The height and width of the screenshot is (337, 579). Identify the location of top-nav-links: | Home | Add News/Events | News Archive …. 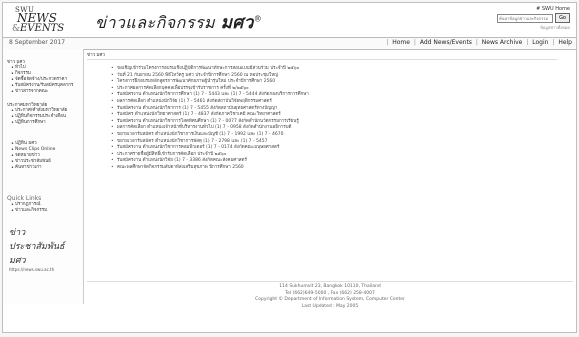
(478, 42).